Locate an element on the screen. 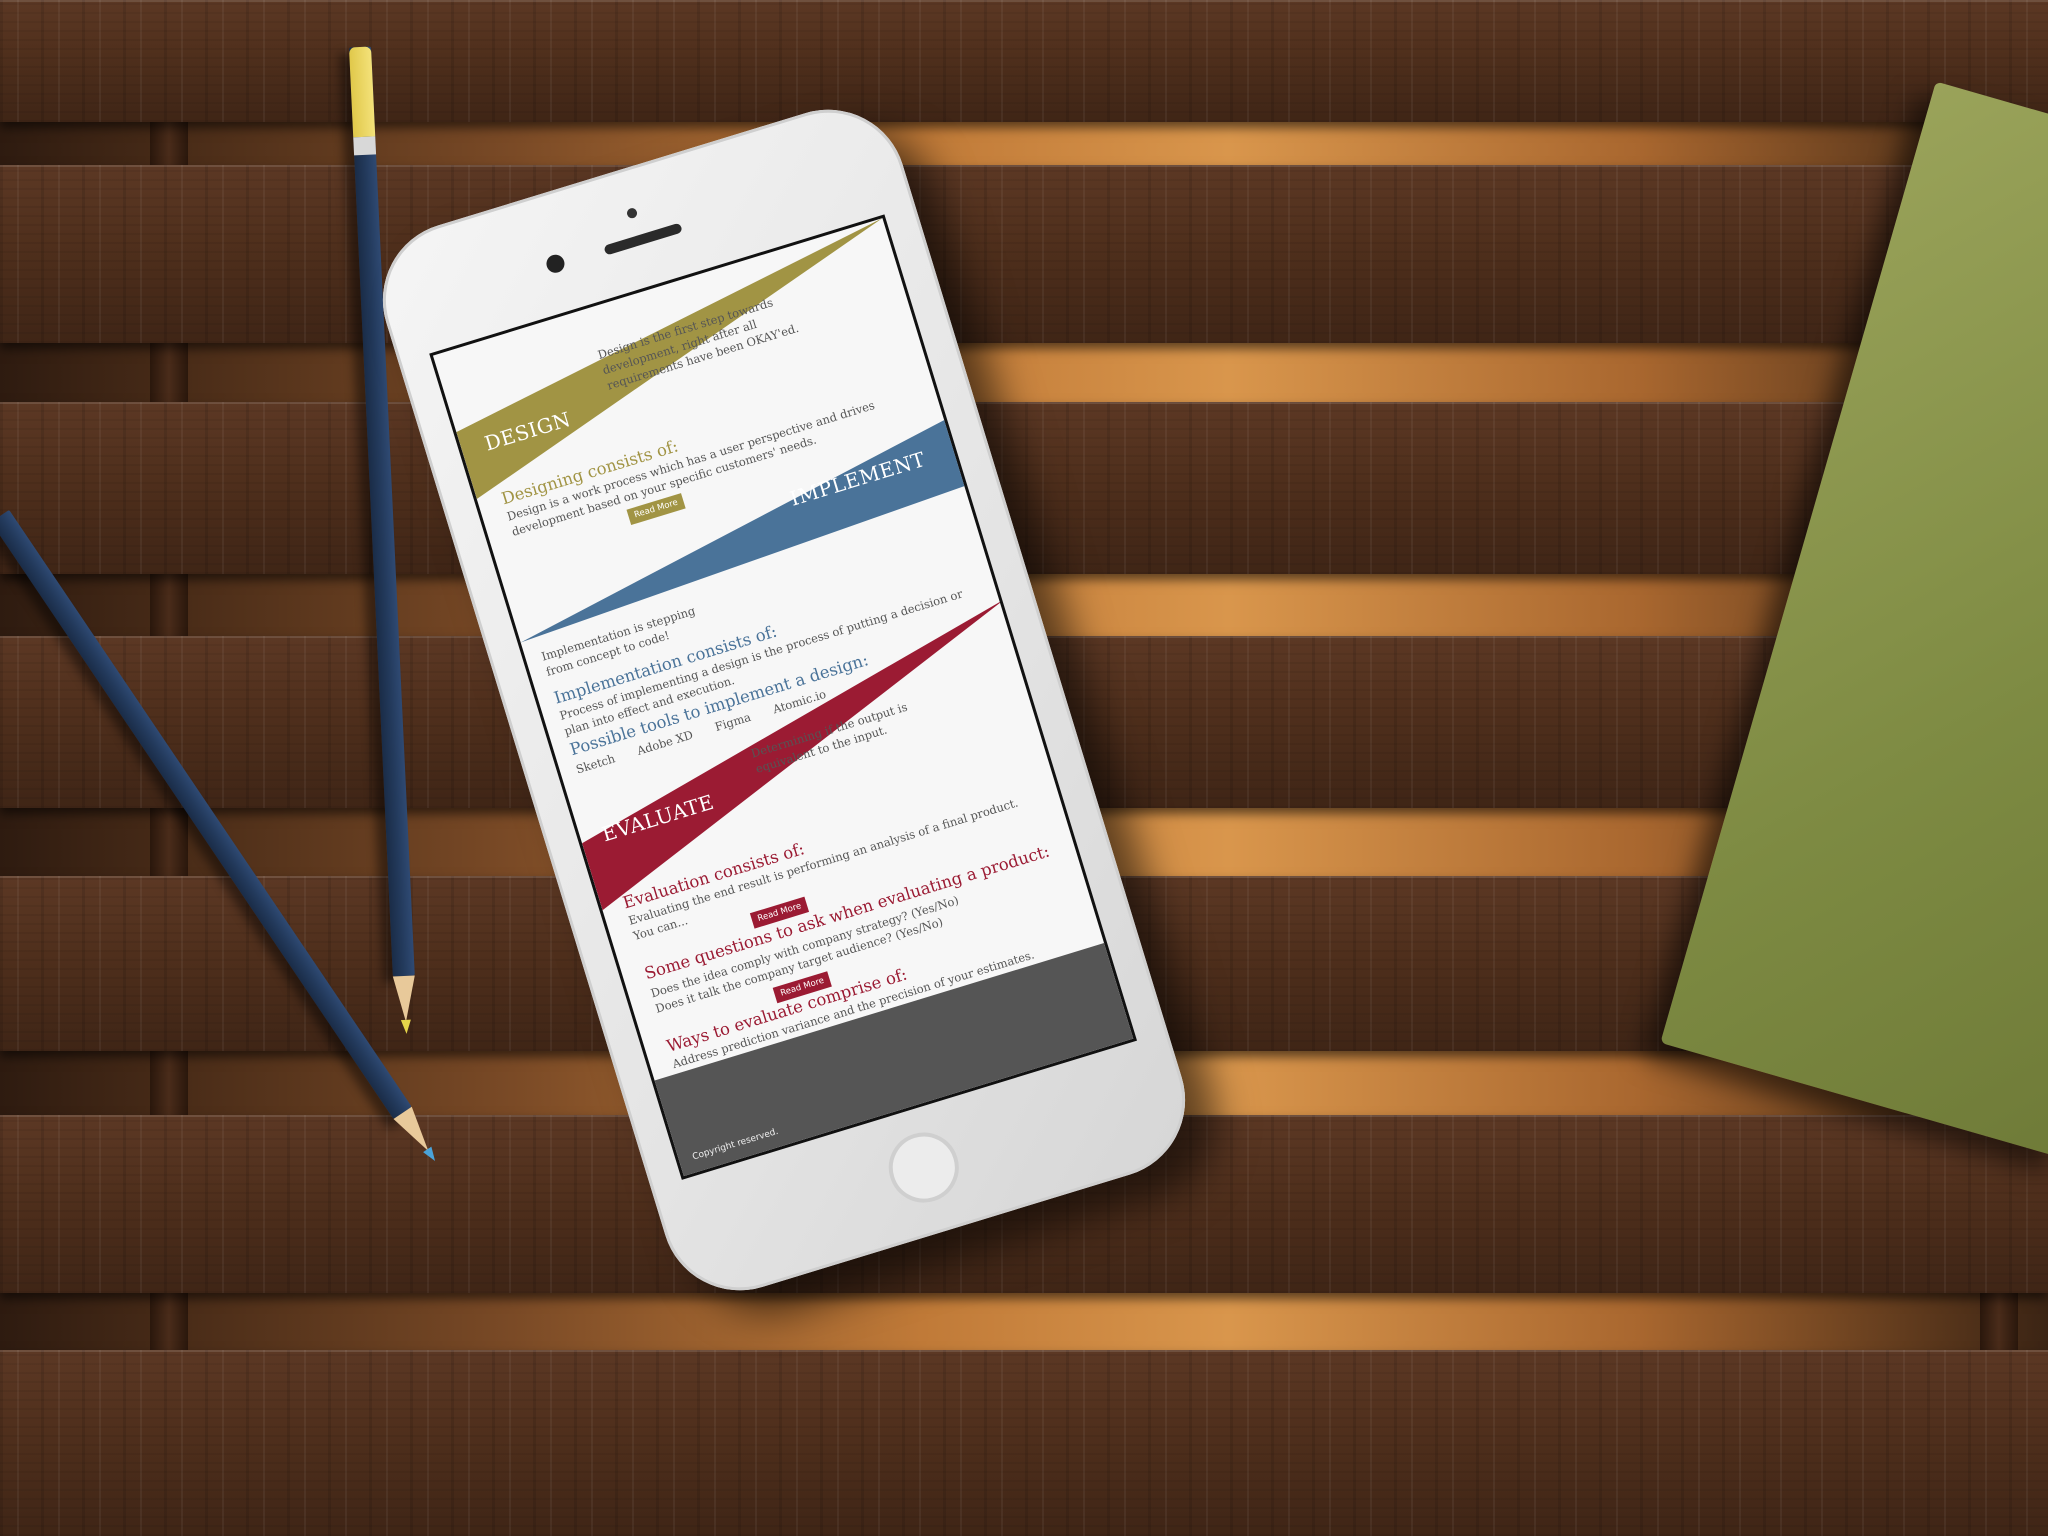 The height and width of the screenshot is (1536, 2048). pencil-lead is located at coordinates (406, 1027).